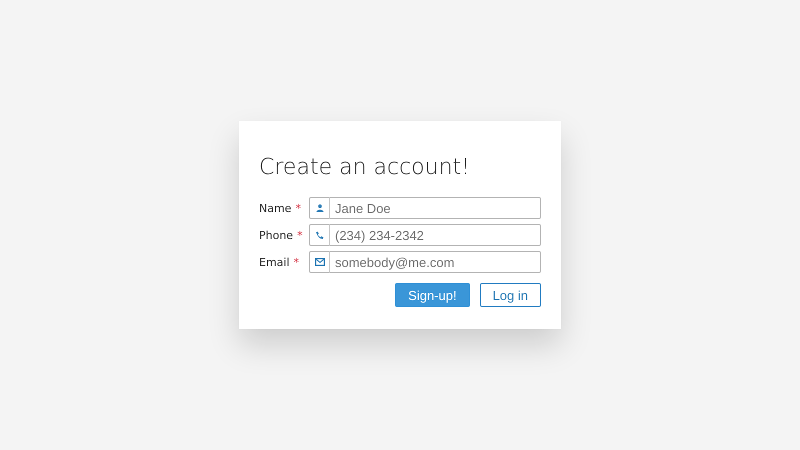 This screenshot has height=450, width=800. I want to click on field-label: Email, so click(274, 262).